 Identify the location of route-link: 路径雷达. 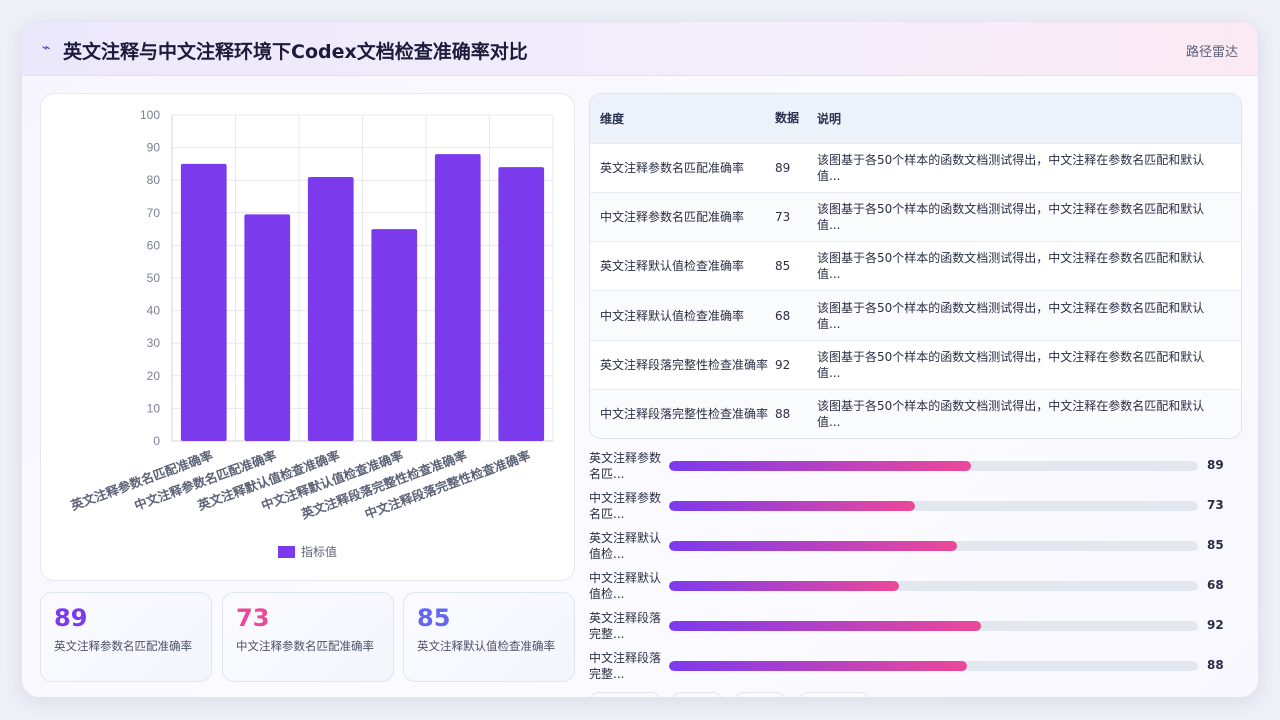
(1212, 50).